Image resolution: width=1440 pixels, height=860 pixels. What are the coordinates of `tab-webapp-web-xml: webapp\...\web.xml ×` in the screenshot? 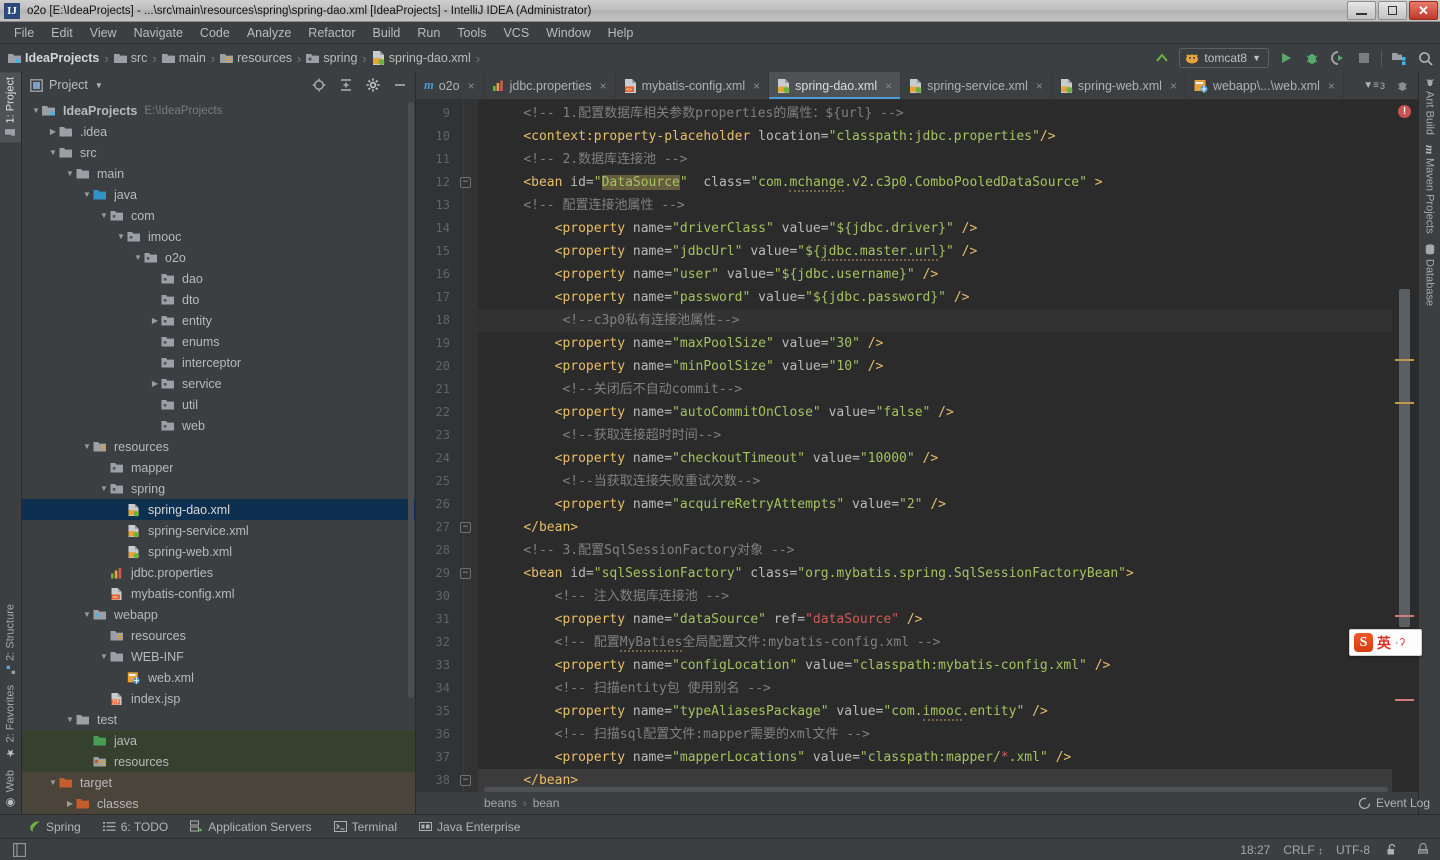 It's located at (1265, 85).